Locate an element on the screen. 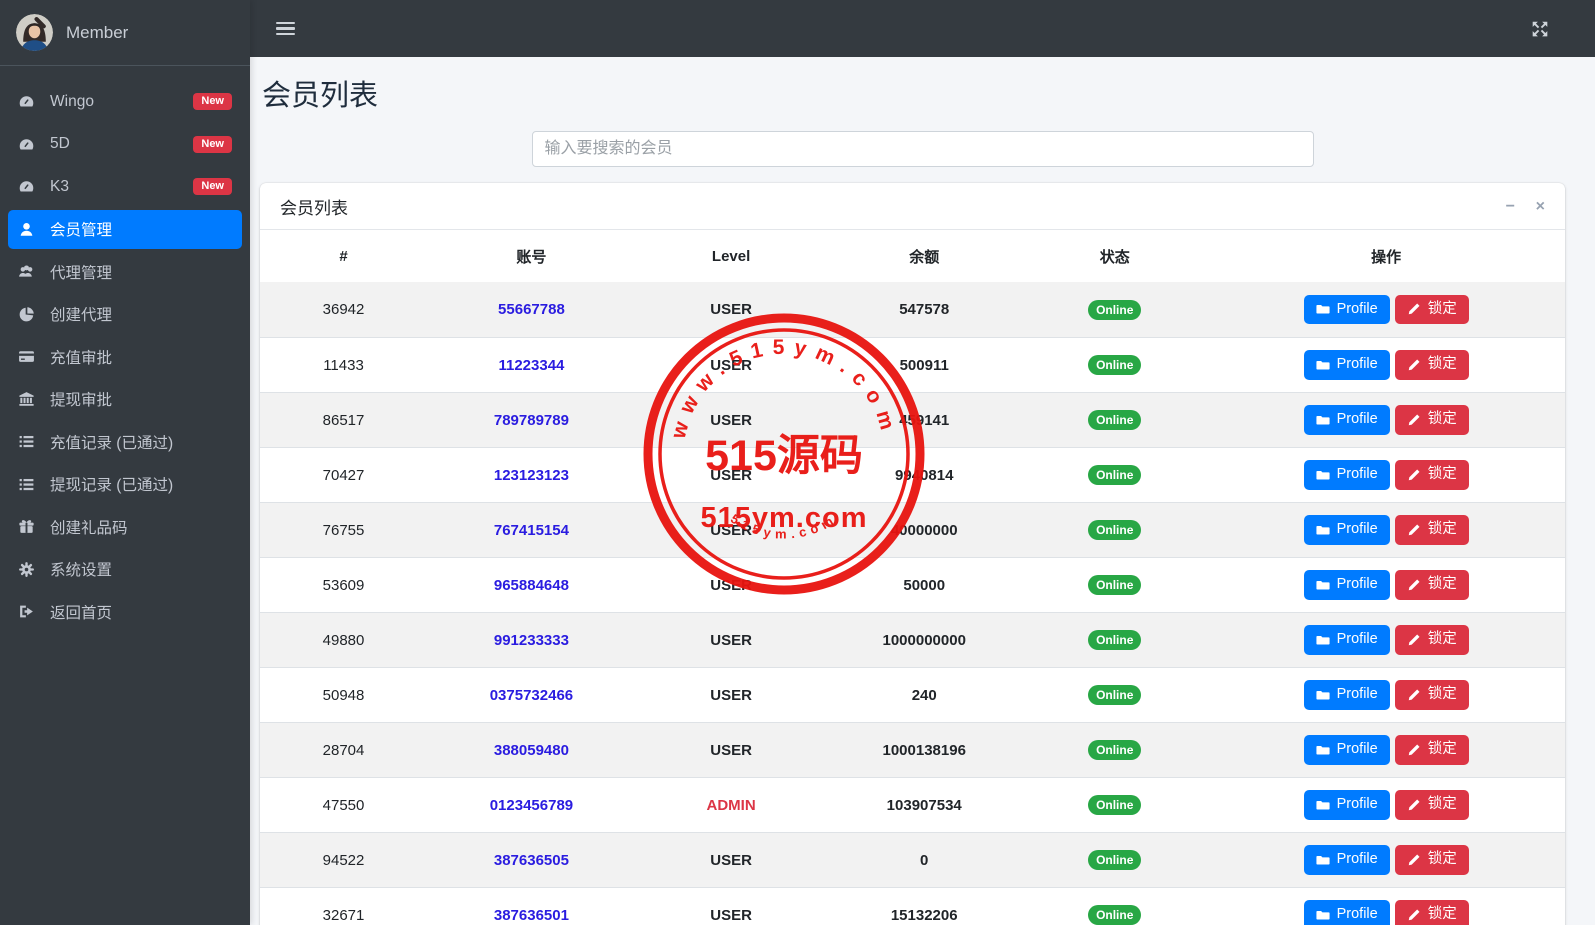 The width and height of the screenshot is (1595, 925). sidebar-item-create-agent: 创建代理 is located at coordinates (125, 314).